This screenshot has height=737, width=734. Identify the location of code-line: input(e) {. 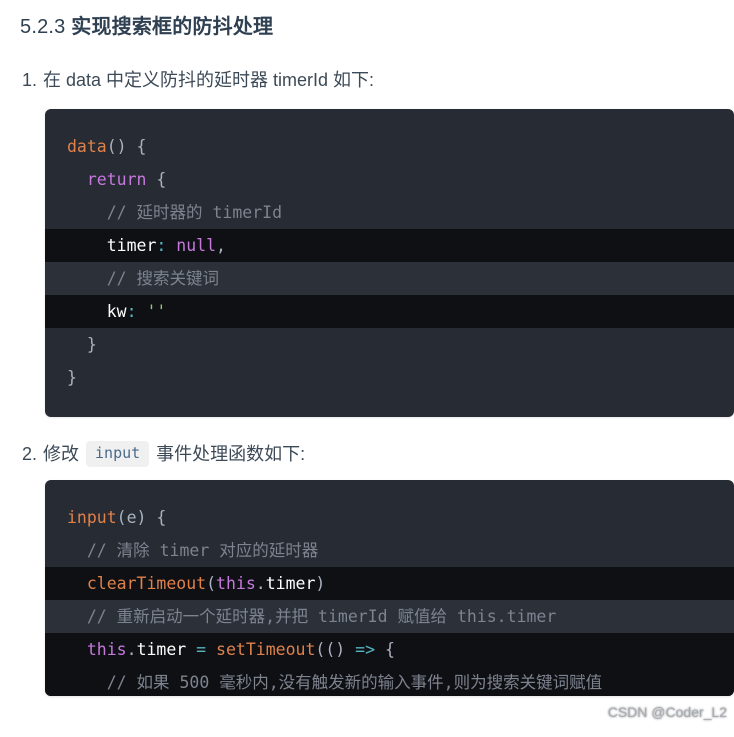
(117, 517).